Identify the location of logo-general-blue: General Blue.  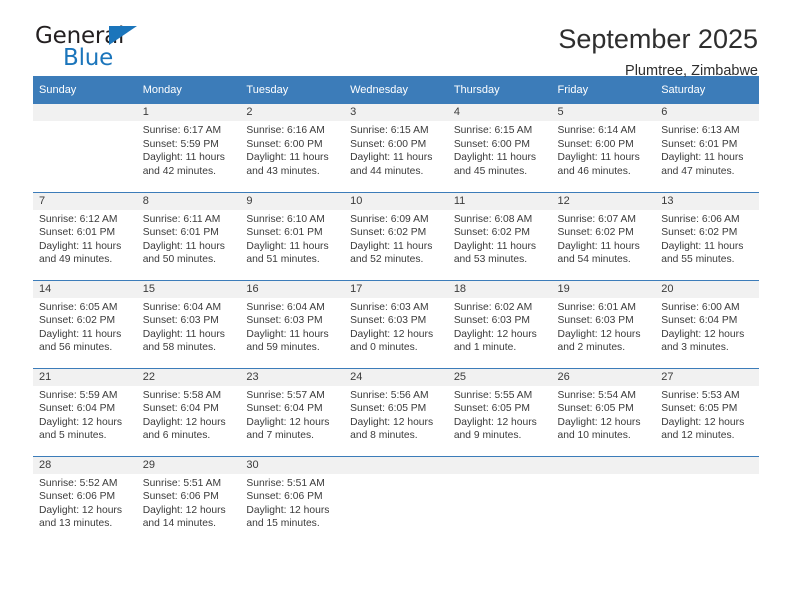
(92, 48).